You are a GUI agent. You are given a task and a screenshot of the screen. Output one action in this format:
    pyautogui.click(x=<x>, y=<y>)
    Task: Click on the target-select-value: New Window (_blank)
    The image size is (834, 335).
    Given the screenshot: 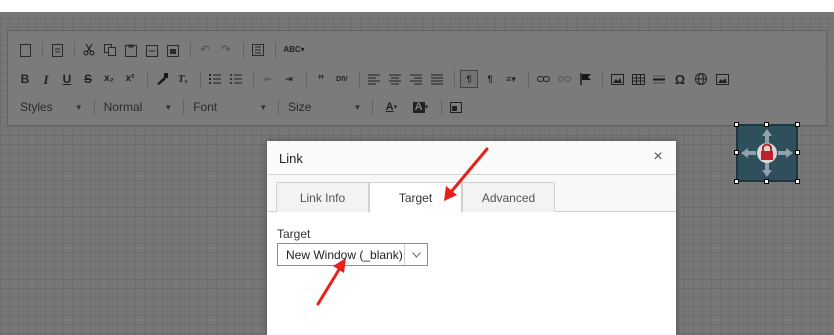 What is the action you would take?
    pyautogui.click(x=344, y=254)
    